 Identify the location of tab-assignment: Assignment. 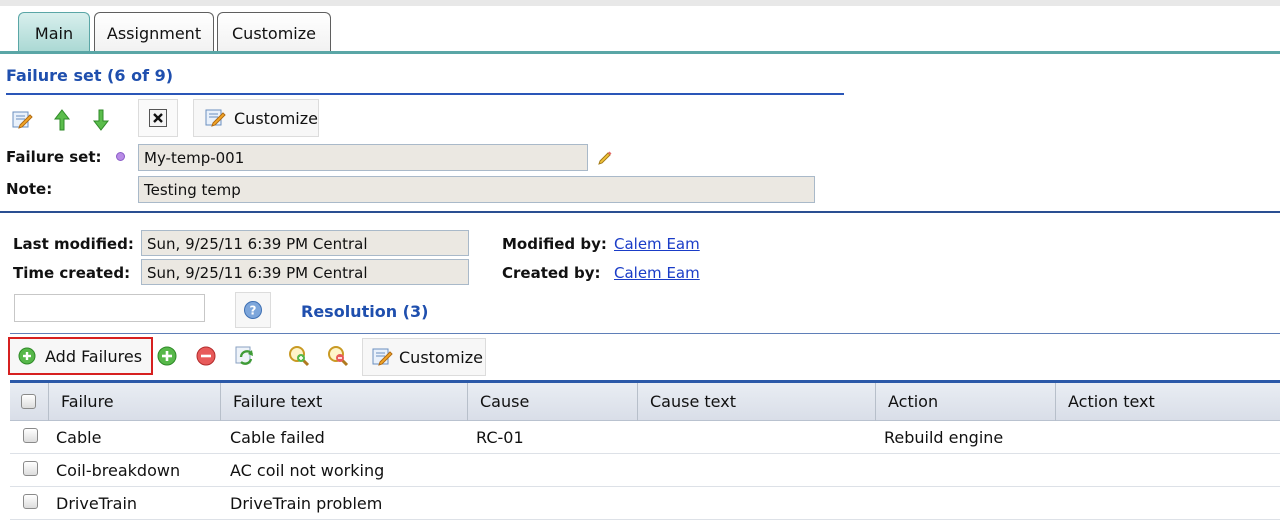
(154, 32).